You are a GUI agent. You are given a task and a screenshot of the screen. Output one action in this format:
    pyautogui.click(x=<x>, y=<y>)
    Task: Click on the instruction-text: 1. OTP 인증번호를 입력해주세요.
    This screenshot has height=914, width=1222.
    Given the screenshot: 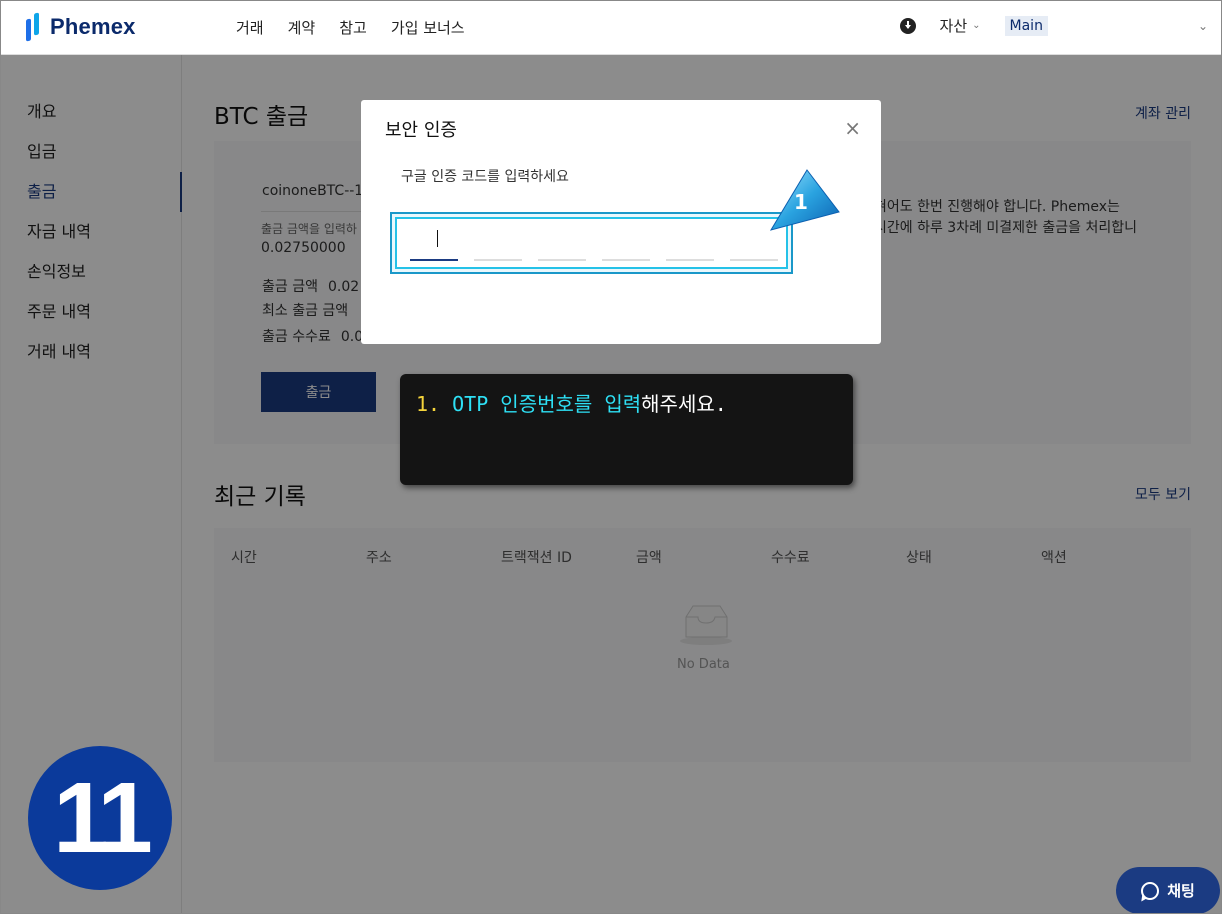 What is the action you would take?
    pyautogui.click(x=571, y=402)
    